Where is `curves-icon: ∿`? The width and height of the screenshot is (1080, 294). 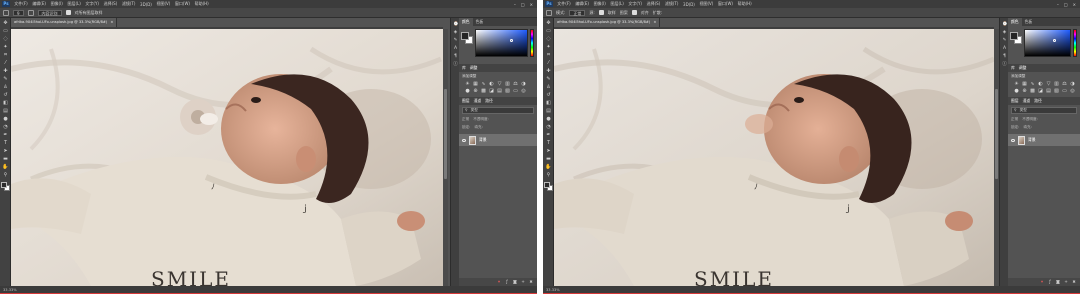 curves-icon: ∿ is located at coordinates (1032, 84).